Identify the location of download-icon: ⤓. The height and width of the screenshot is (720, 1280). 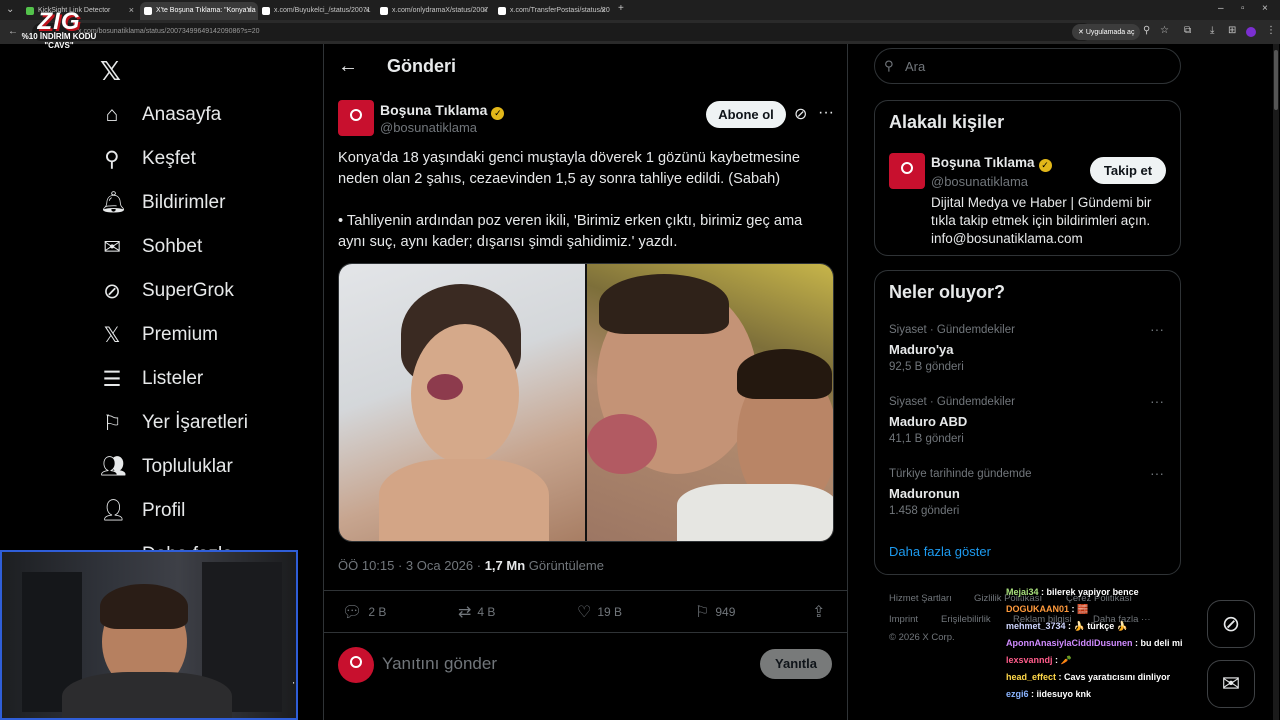
(1212, 30).